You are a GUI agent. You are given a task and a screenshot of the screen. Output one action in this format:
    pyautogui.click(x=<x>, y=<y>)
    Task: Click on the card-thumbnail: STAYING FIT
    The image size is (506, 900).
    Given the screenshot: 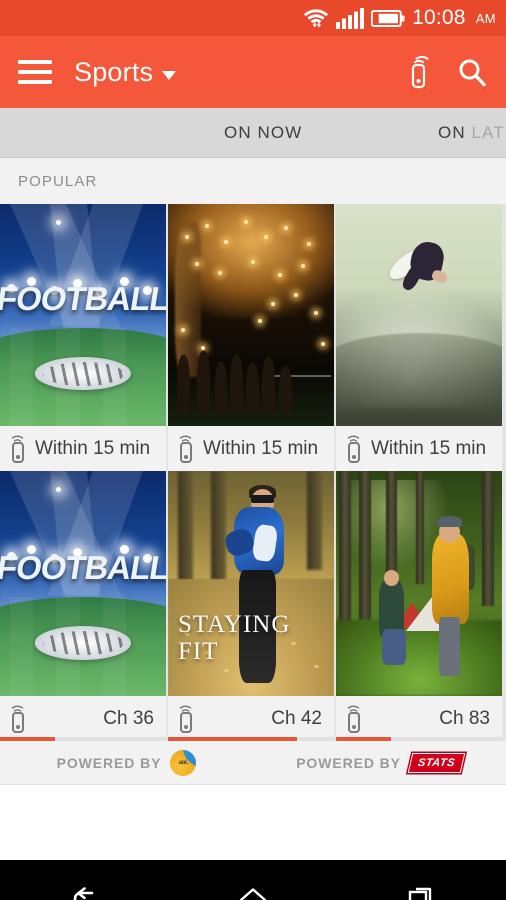 What is the action you would take?
    pyautogui.click(x=251, y=583)
    